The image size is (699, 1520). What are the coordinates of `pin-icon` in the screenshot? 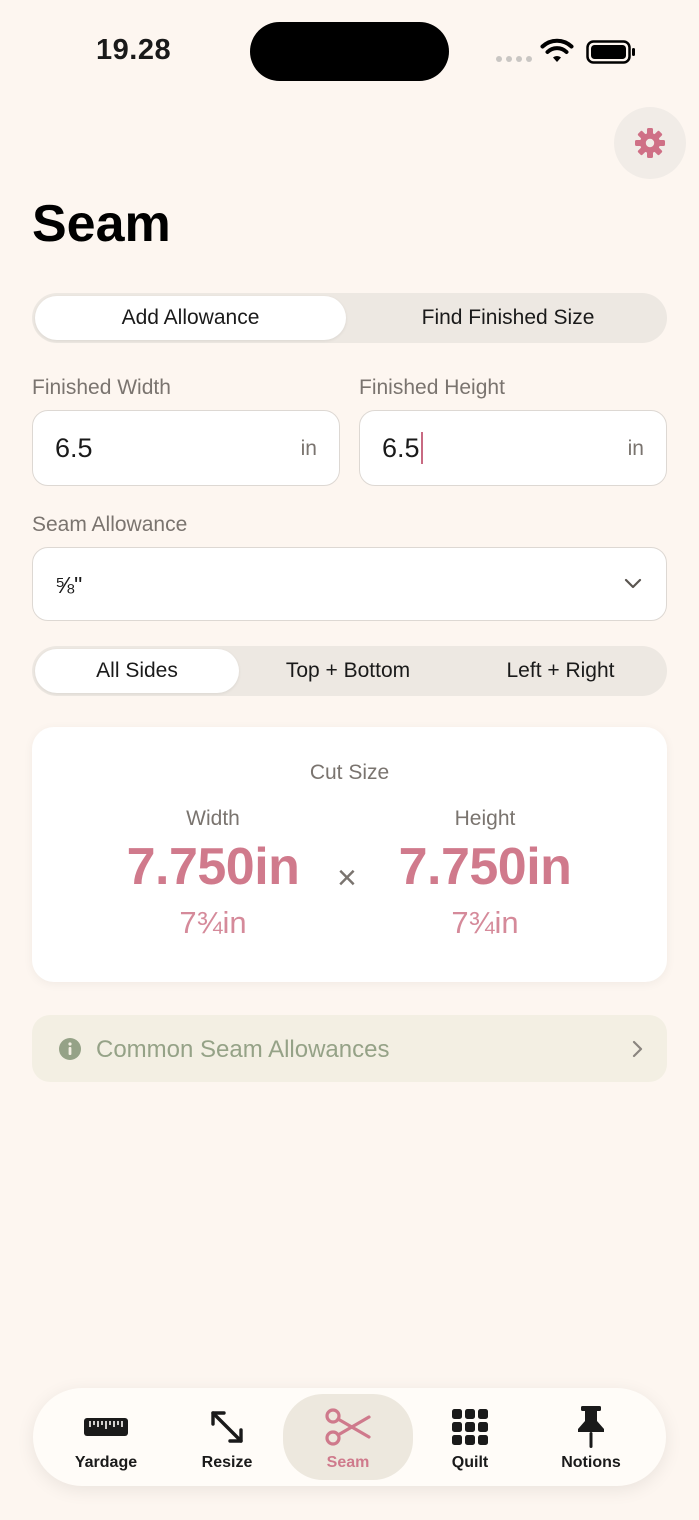 It's located at (591, 1427).